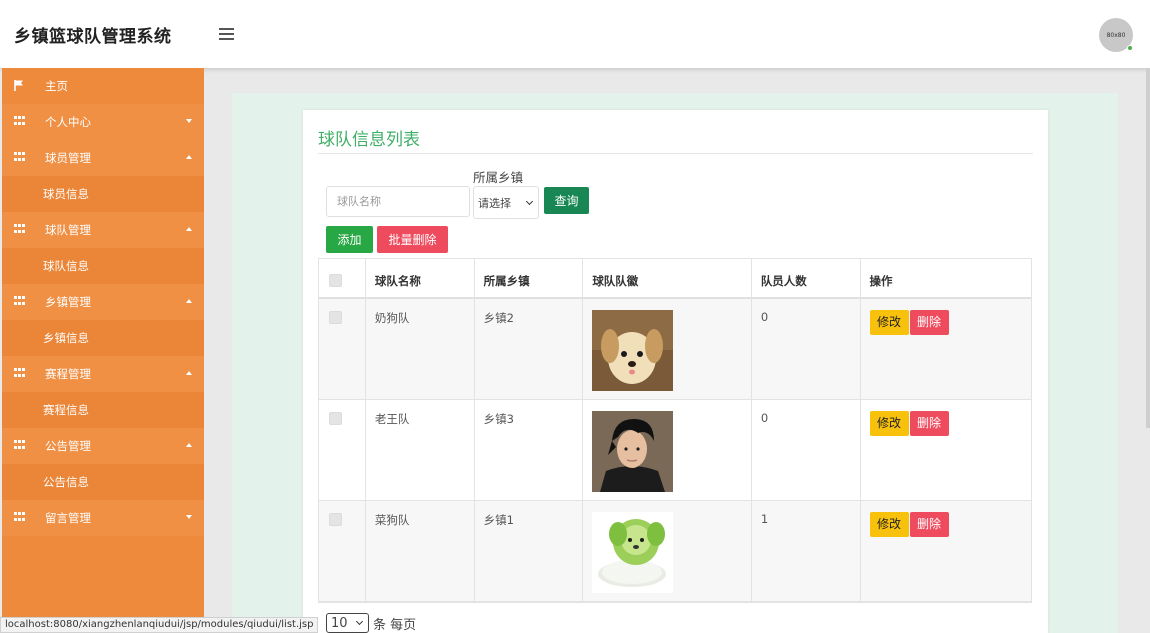  I want to click on app-title: 乡镇篮球队管理系统, so click(93, 37).